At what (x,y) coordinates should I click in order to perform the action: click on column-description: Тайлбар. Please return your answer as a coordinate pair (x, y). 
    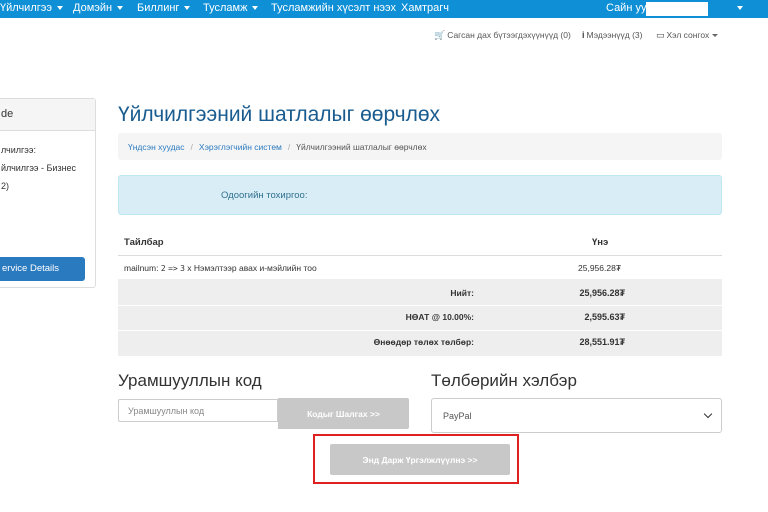
    Looking at the image, I should click on (144, 242).